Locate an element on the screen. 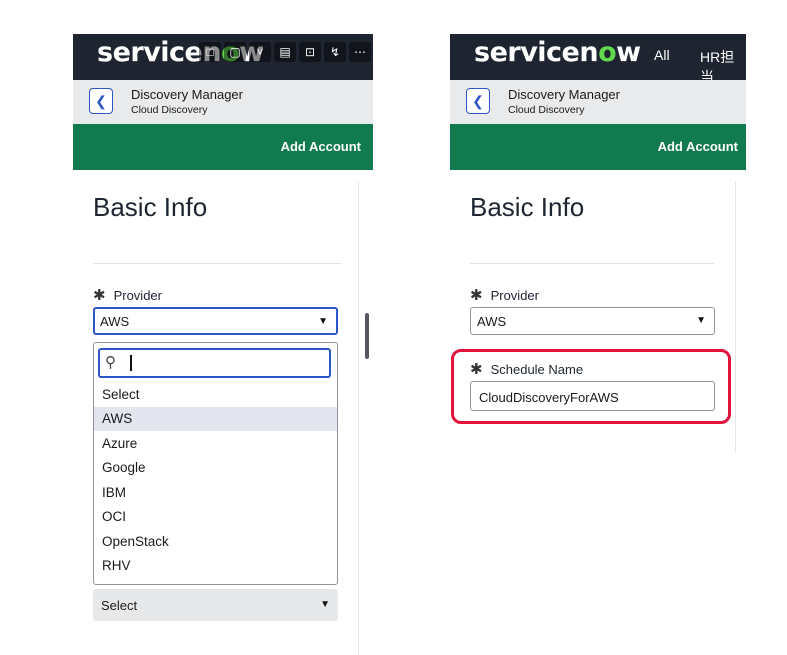 The image size is (787, 655). option-azure: Azure is located at coordinates (215, 444).